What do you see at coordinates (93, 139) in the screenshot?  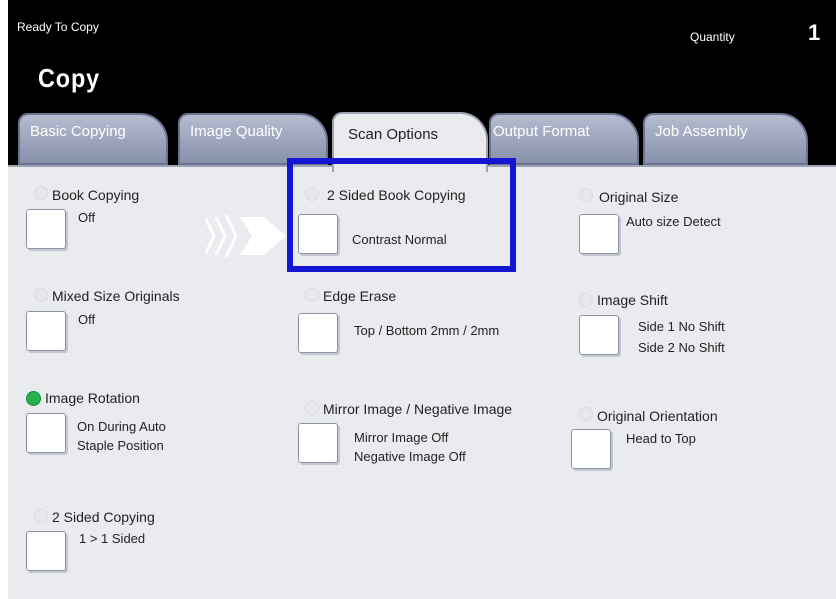 I see `tab-basic-copying: Basic Copying` at bounding box center [93, 139].